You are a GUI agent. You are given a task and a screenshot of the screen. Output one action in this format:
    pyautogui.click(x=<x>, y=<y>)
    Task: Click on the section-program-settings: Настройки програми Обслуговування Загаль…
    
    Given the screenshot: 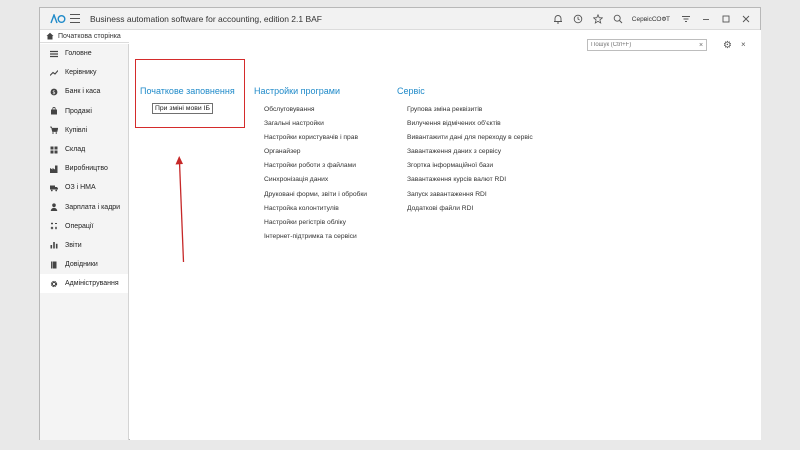 What is the action you would take?
    pyautogui.click(x=310, y=165)
    